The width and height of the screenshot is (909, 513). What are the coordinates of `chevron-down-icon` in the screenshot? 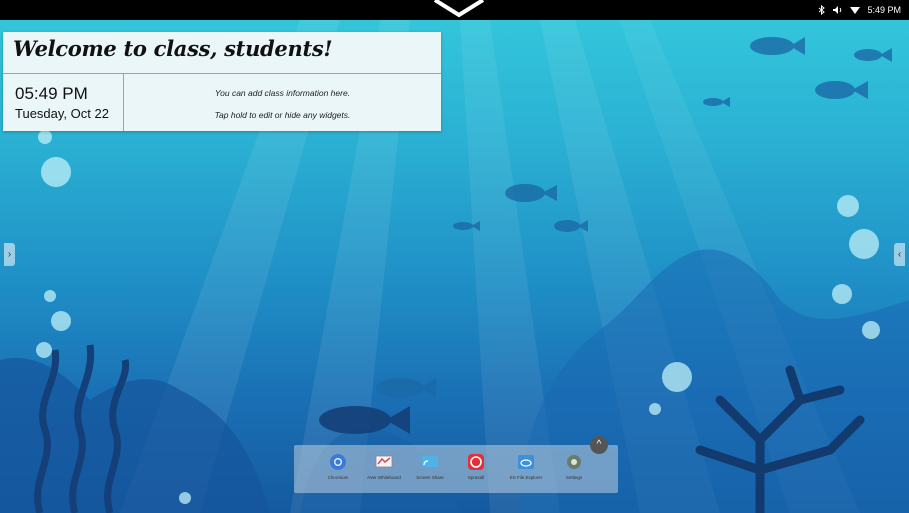 It's located at (459, 10).